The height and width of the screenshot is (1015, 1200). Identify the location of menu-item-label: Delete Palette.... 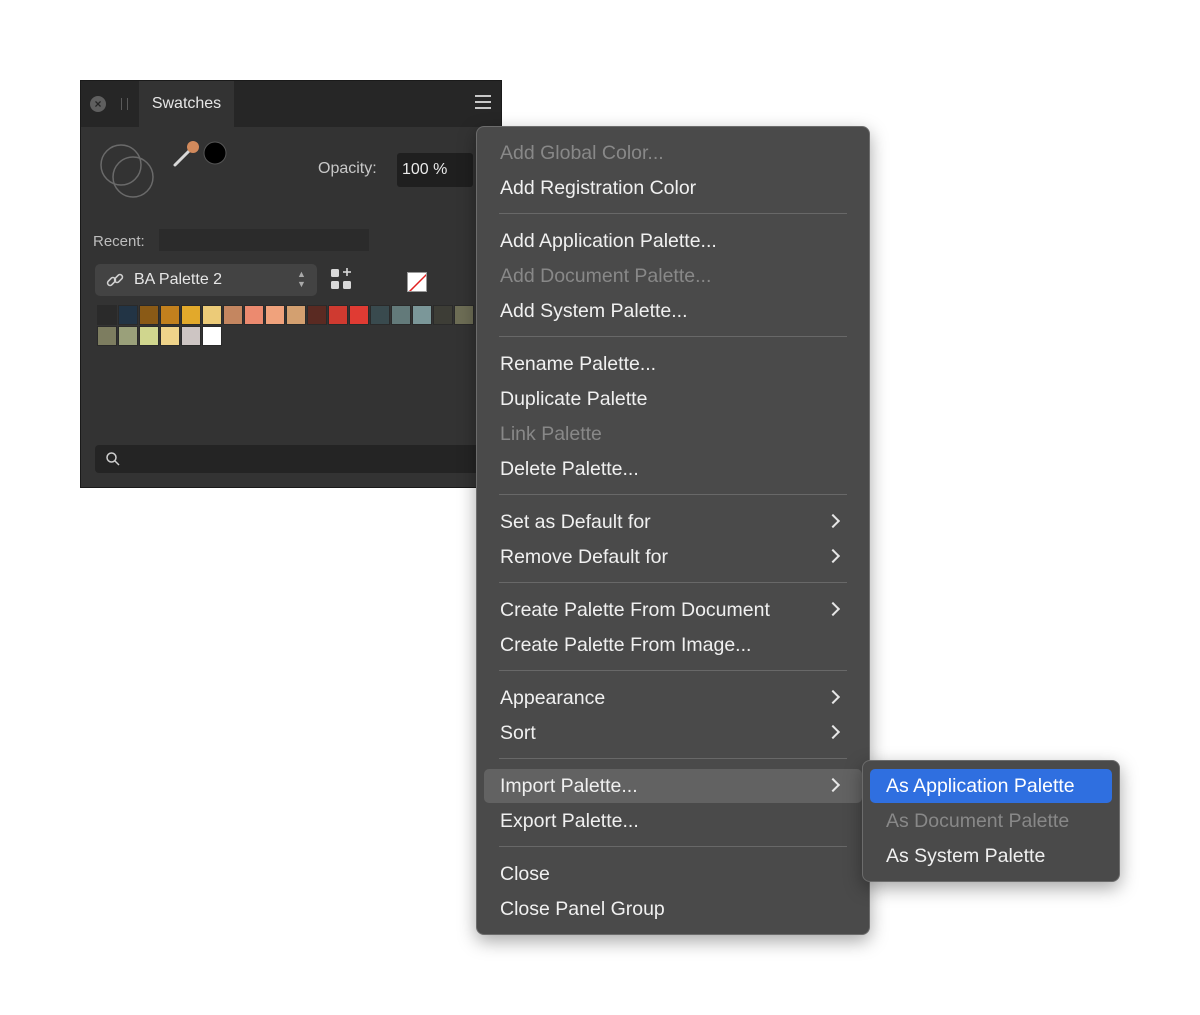
(569, 469).